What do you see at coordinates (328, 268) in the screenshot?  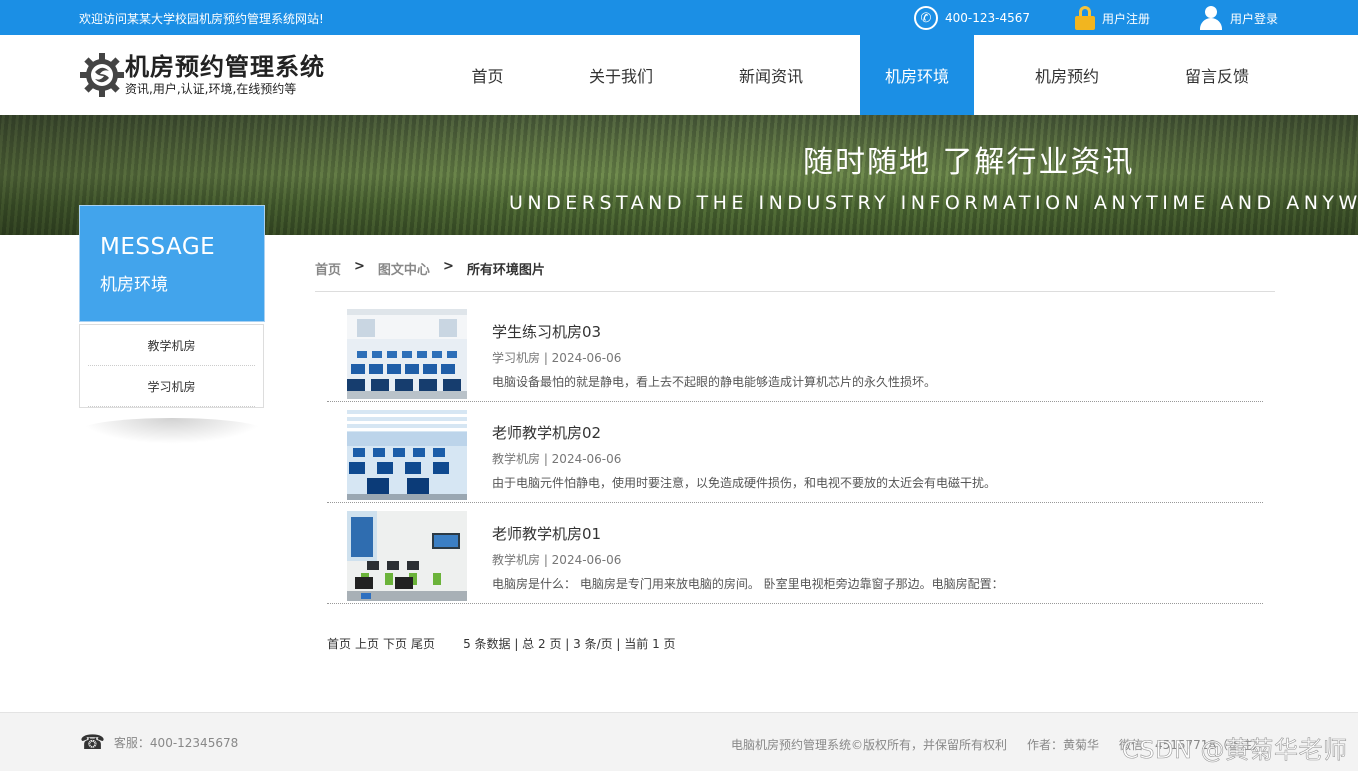 I see `breadcrumb-home: 首页` at bounding box center [328, 268].